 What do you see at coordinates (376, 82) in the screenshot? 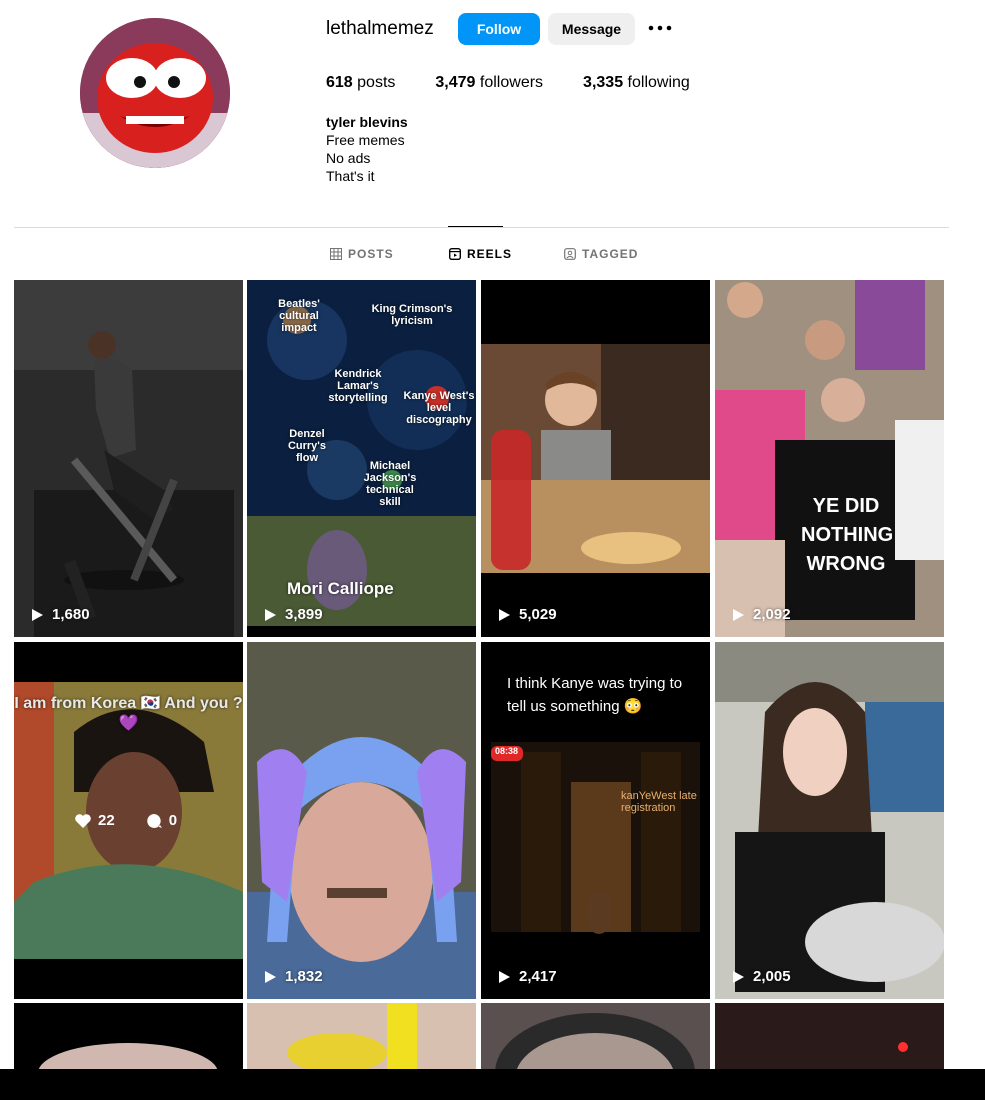
I see `posts-label: posts` at bounding box center [376, 82].